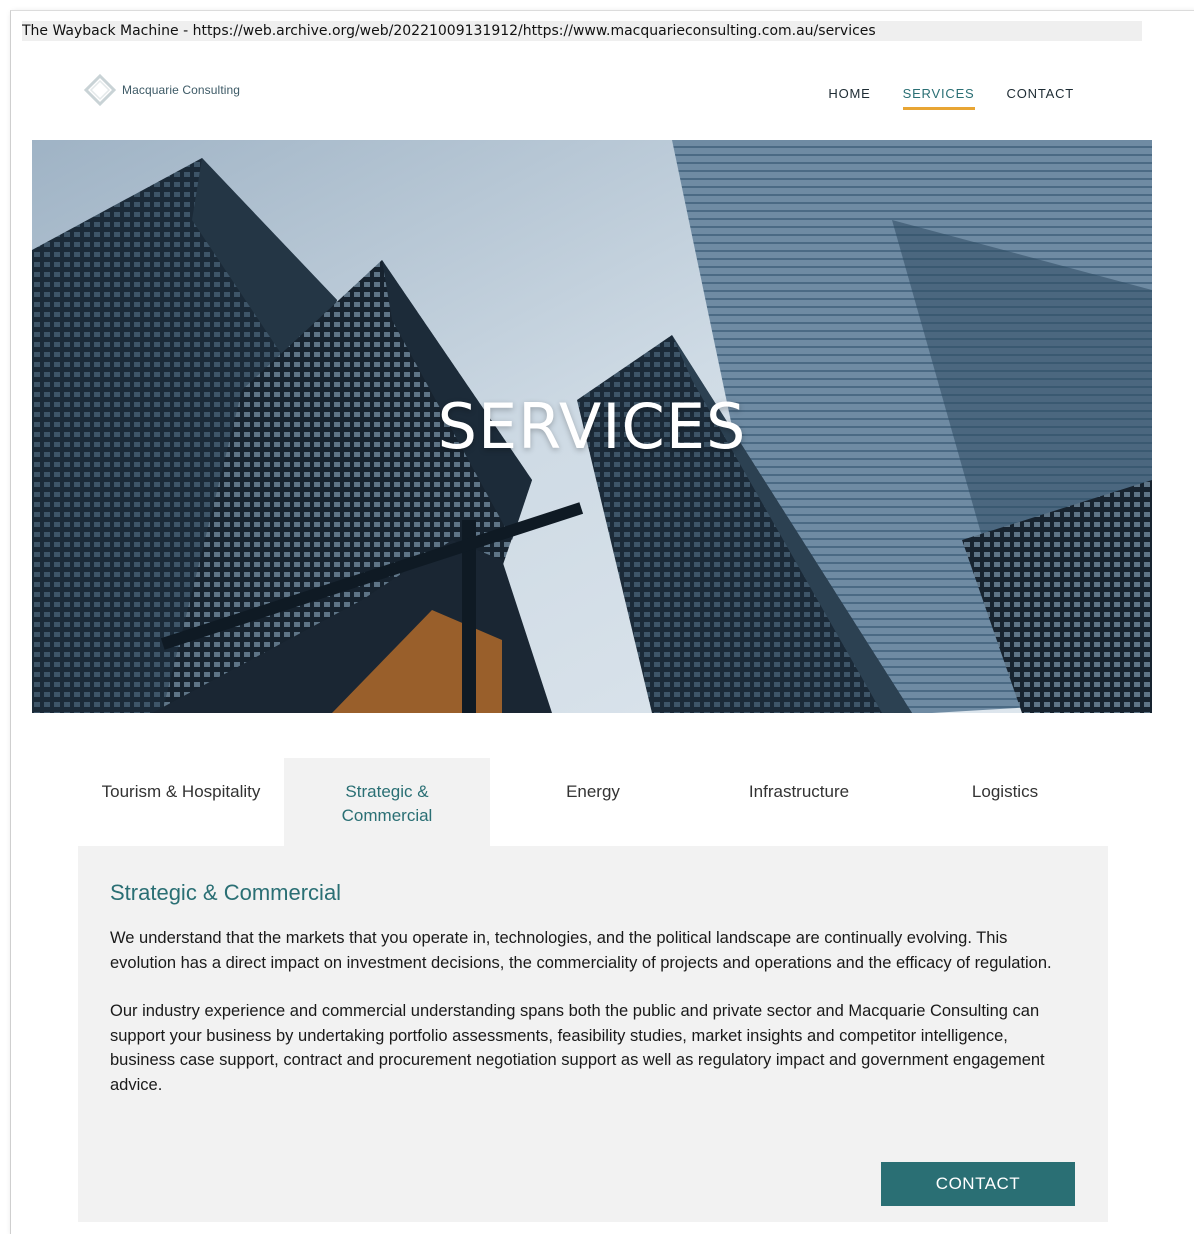 The image size is (1194, 1234). I want to click on contact-button: CONTACT, so click(978, 1184).